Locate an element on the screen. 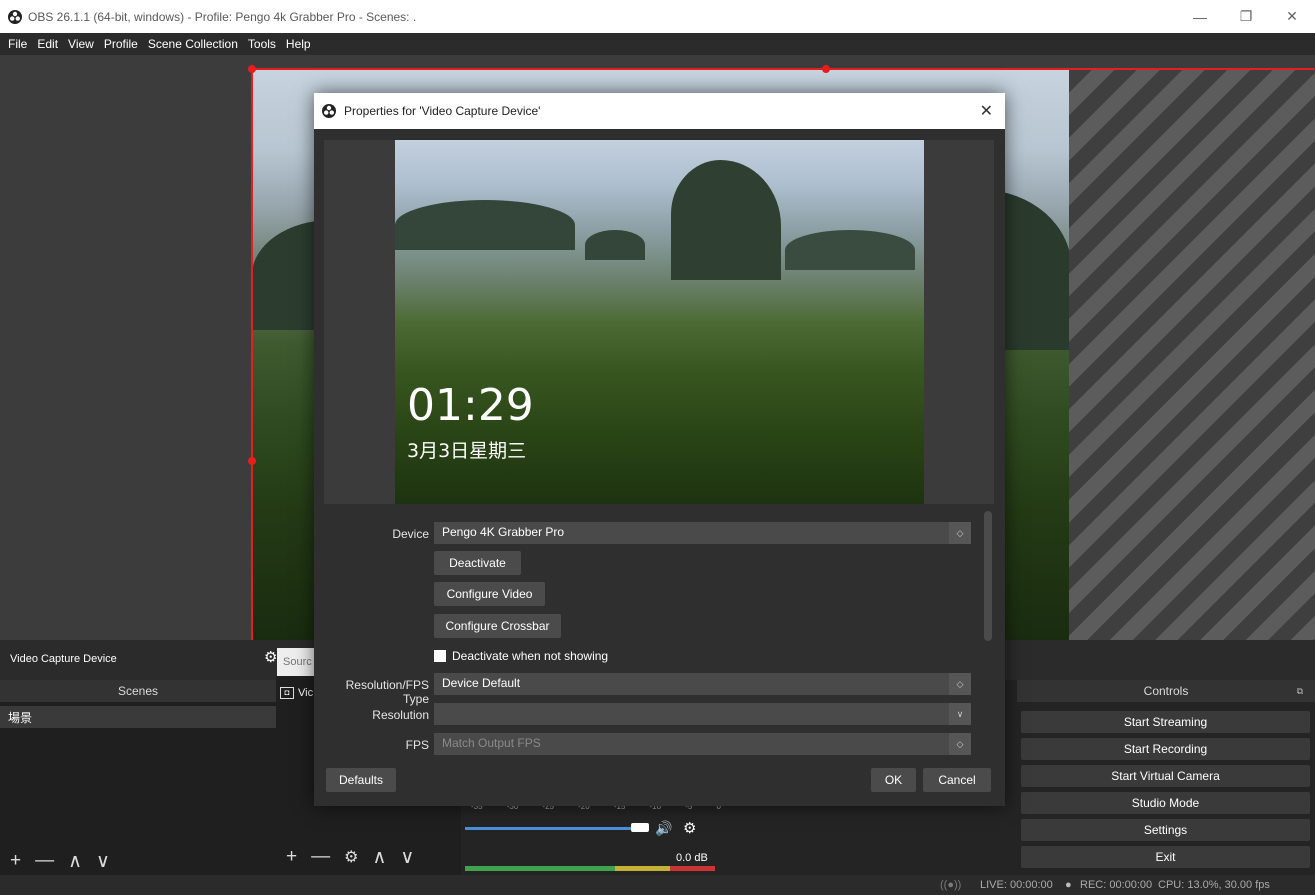 This screenshot has height=895, width=1315. defaults-button: Defaults is located at coordinates (361, 780).